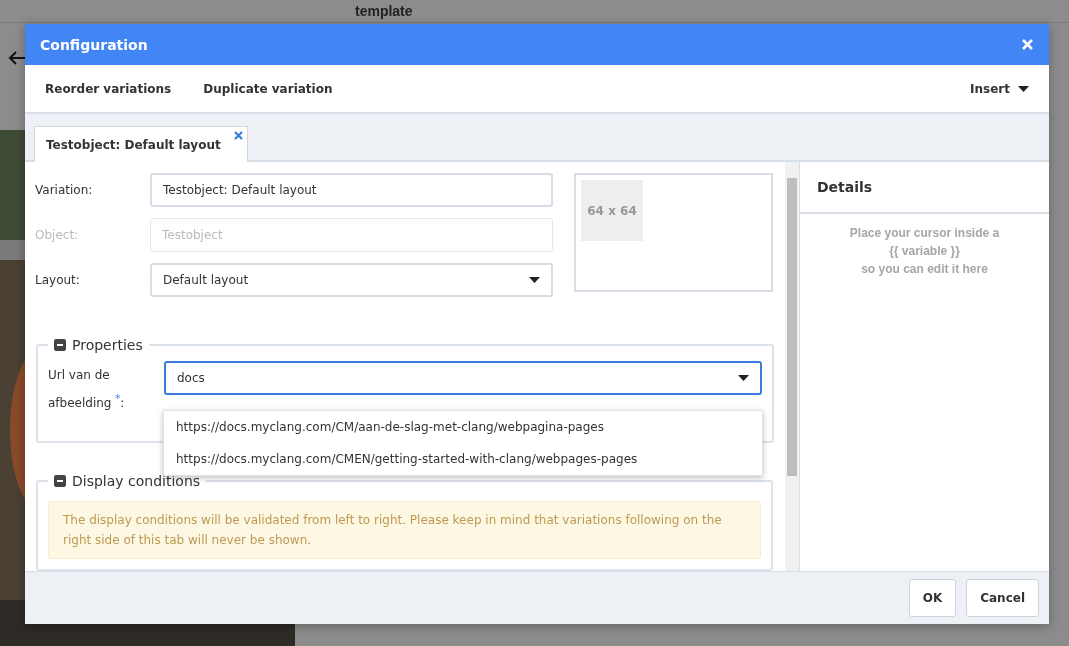 Image resolution: width=1069 pixels, height=646 pixels. Describe the element at coordinates (924, 188) in the screenshot. I see `details-title: Details` at that location.